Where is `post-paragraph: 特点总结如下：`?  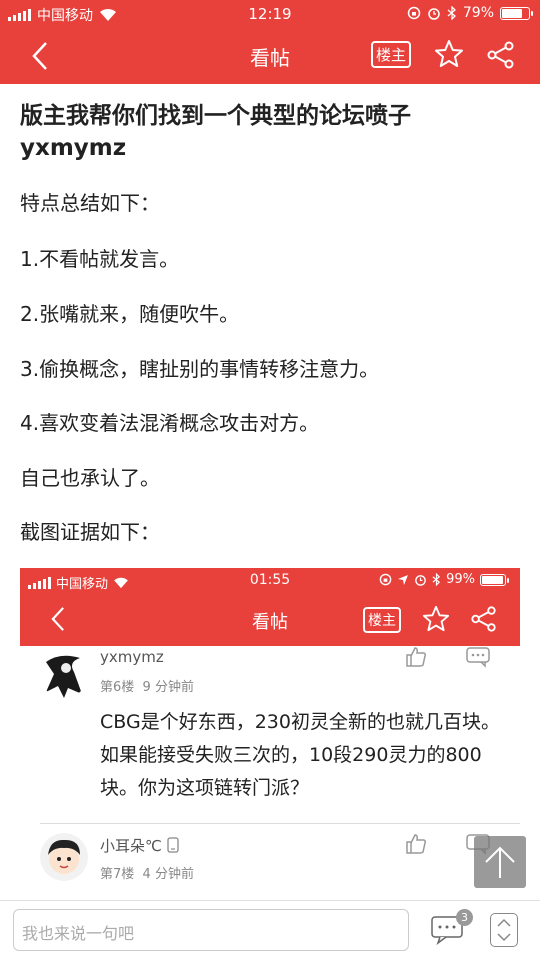 post-paragraph: 特点总结如下： is located at coordinates (90, 203).